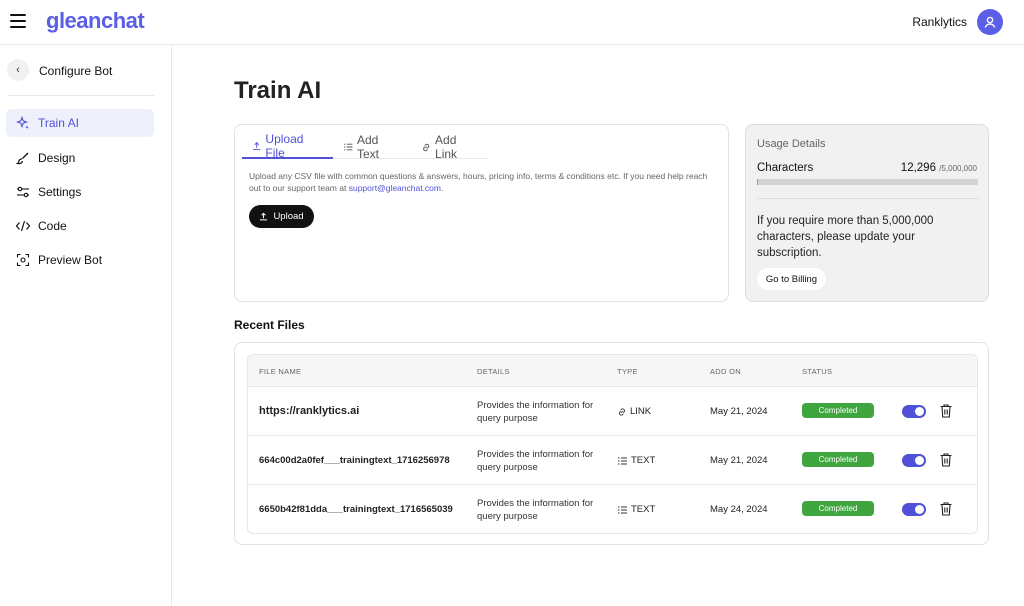  I want to click on sidebar-item-label: Code, so click(52, 226).